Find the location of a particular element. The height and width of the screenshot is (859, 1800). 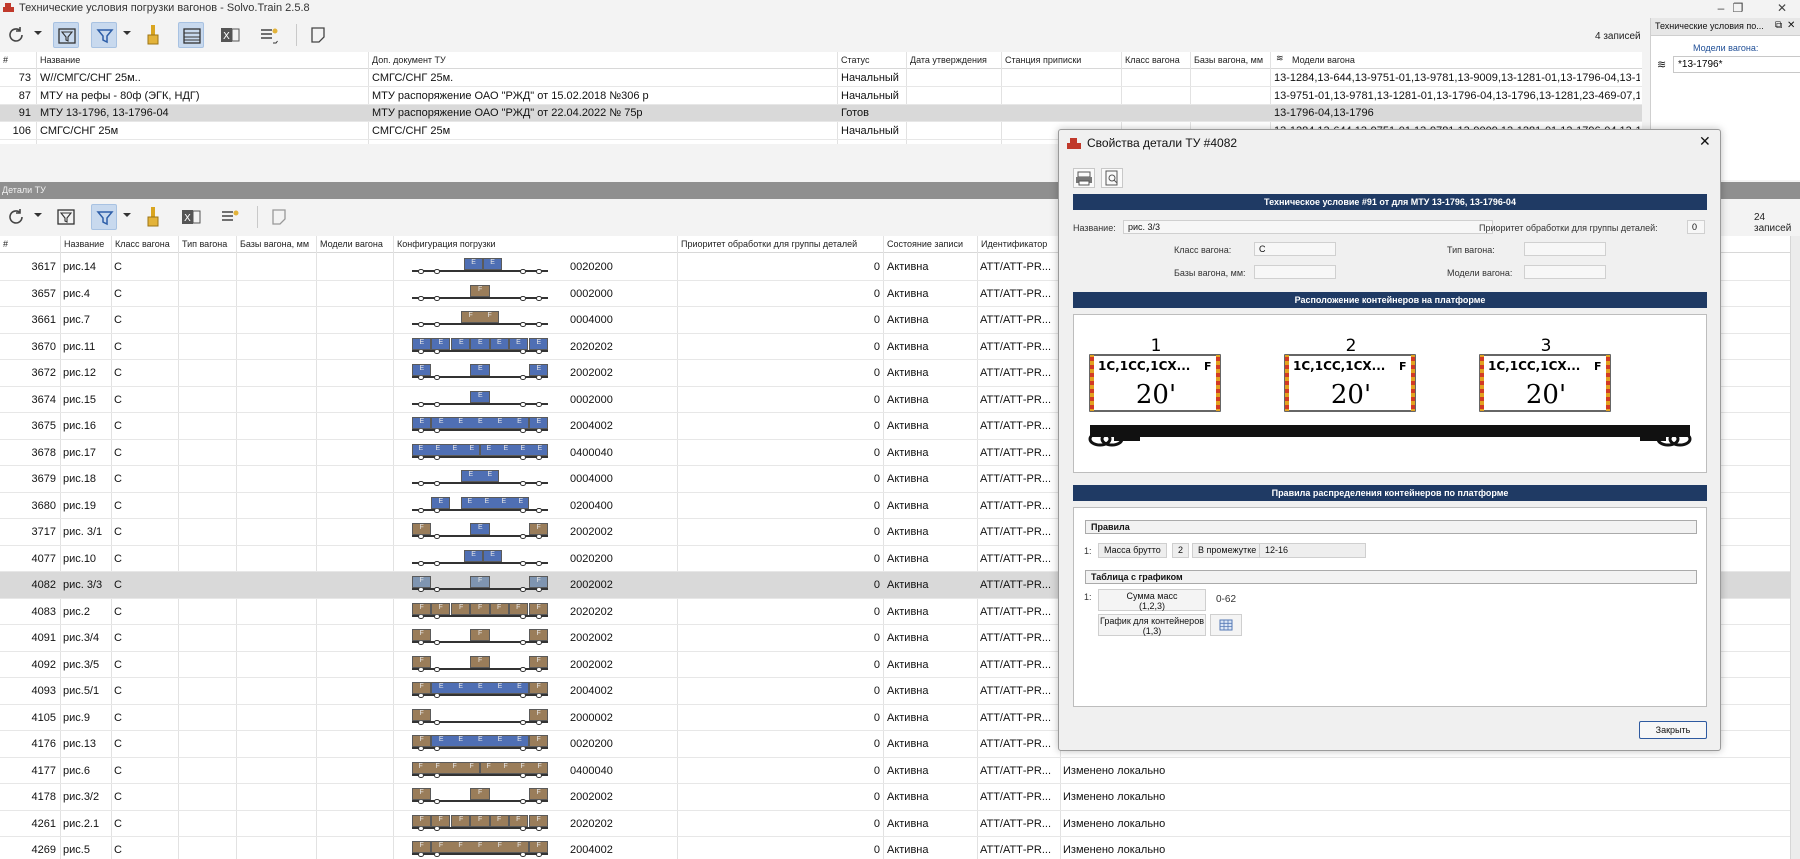

details-add-list-button is located at coordinates (230, 217).